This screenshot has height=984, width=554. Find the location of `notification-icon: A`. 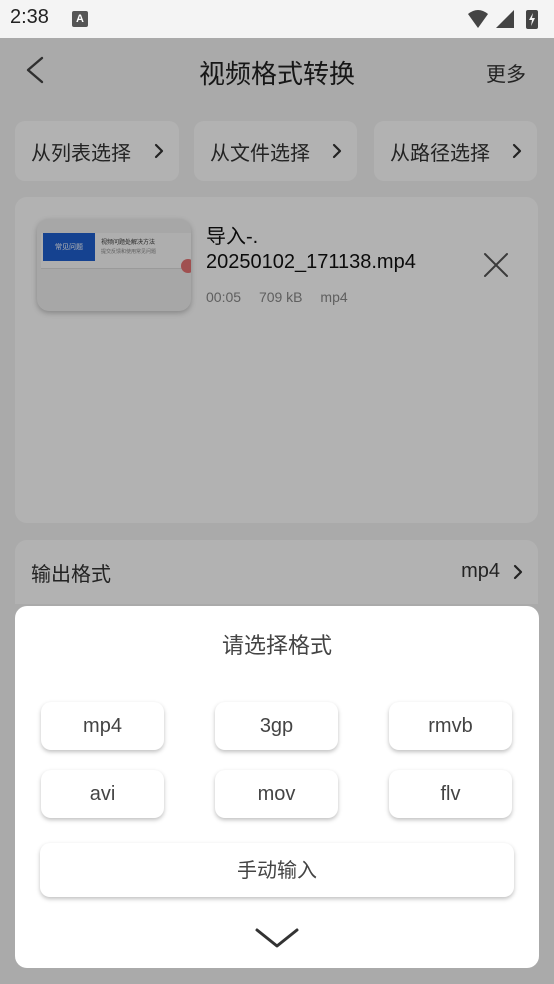

notification-icon: A is located at coordinates (80, 19).